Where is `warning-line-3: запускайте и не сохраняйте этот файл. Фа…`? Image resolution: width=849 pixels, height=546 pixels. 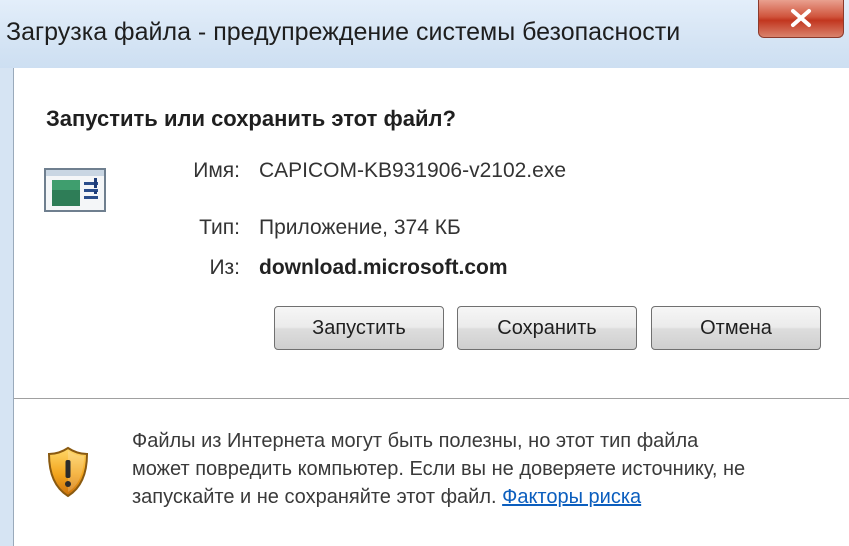
warning-line-3: запускайте и не сохраняйте этот файл. Фа… is located at coordinates (487, 497).